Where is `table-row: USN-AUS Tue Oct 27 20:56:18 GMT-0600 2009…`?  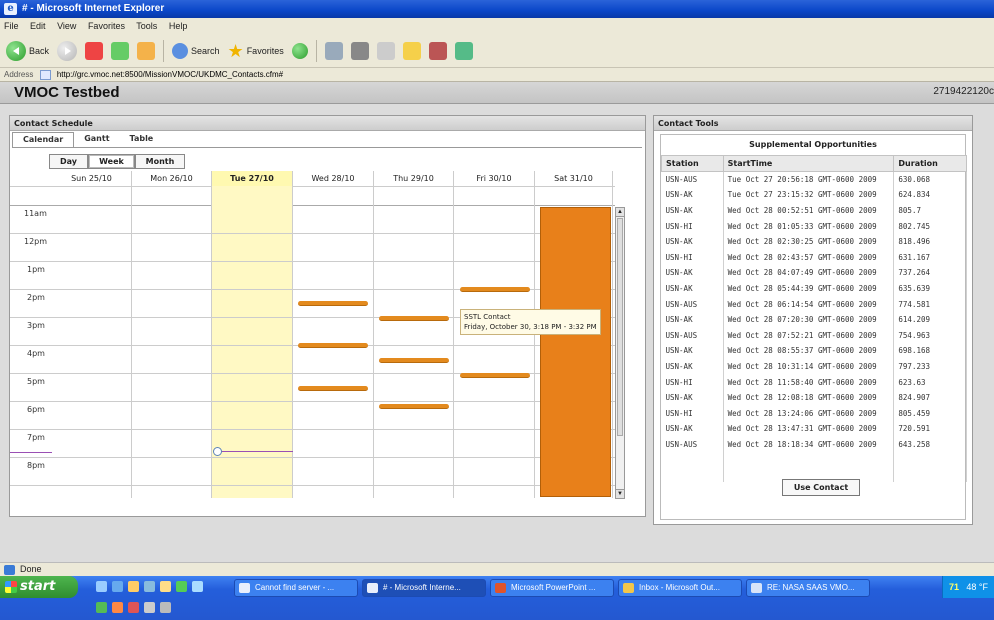
table-row: USN-AUS Tue Oct 27 20:56:18 GMT-0600 2009… is located at coordinates (814, 179).